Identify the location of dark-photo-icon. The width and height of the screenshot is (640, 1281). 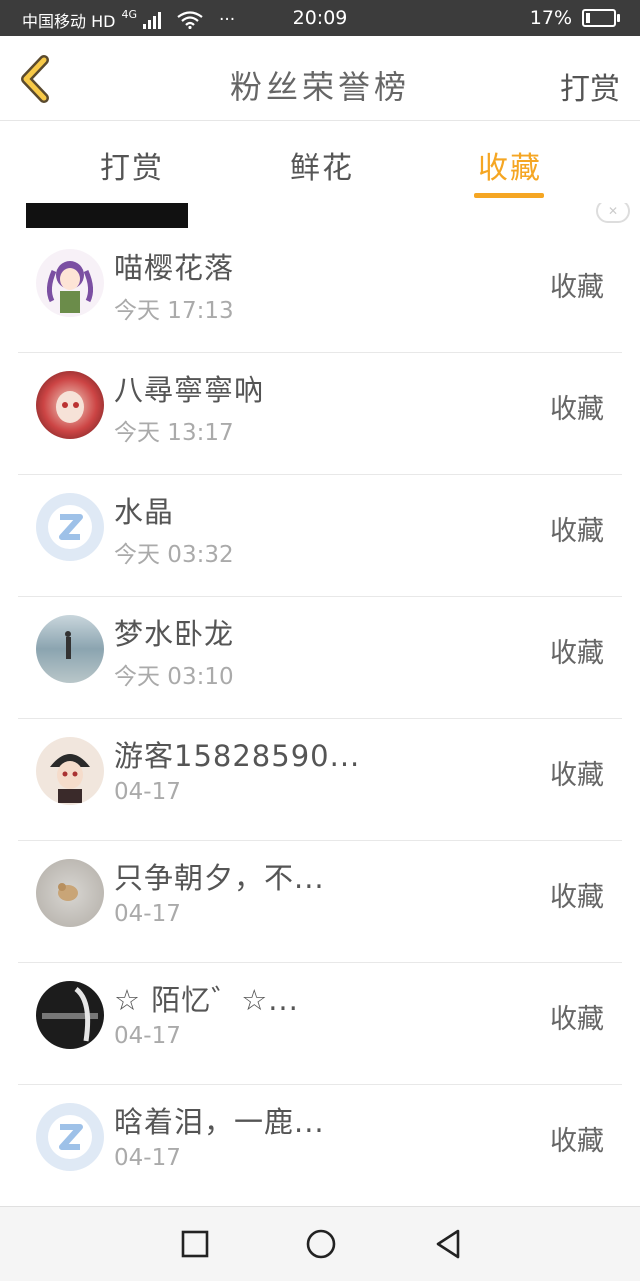
(70, 1014).